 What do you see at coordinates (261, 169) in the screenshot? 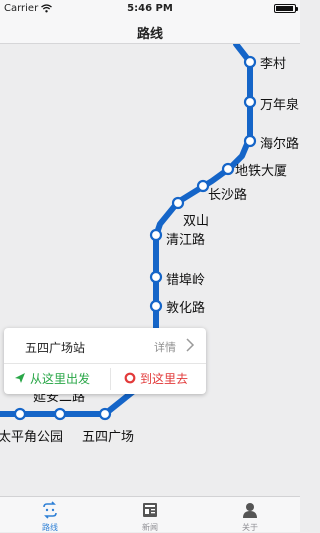
I see `station-label-ditiedasha: 地铁大厦` at bounding box center [261, 169].